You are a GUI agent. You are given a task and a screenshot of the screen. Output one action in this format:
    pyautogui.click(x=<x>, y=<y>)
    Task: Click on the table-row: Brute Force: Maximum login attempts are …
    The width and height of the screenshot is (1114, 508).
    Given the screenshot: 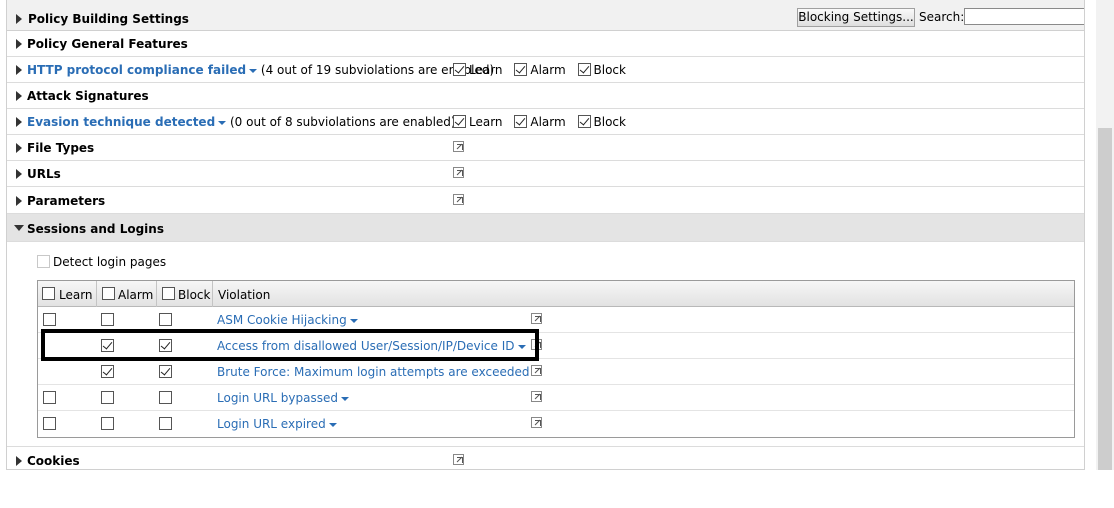 What is the action you would take?
    pyautogui.click(x=556, y=372)
    